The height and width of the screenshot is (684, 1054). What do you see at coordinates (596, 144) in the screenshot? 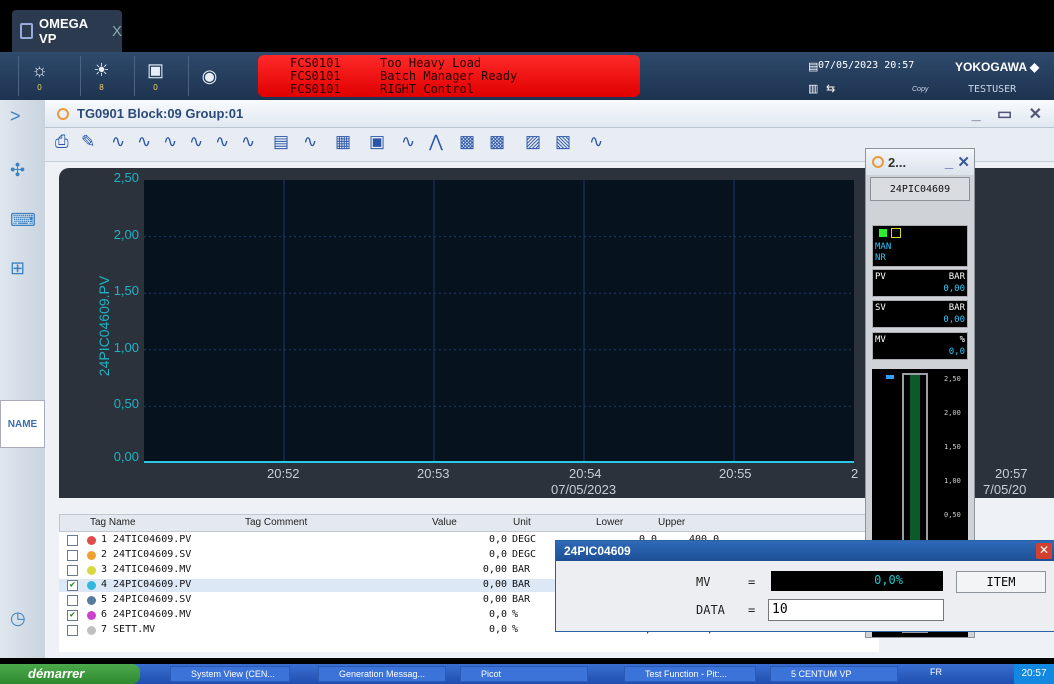
I see `wave-icon: ∿` at bounding box center [596, 144].